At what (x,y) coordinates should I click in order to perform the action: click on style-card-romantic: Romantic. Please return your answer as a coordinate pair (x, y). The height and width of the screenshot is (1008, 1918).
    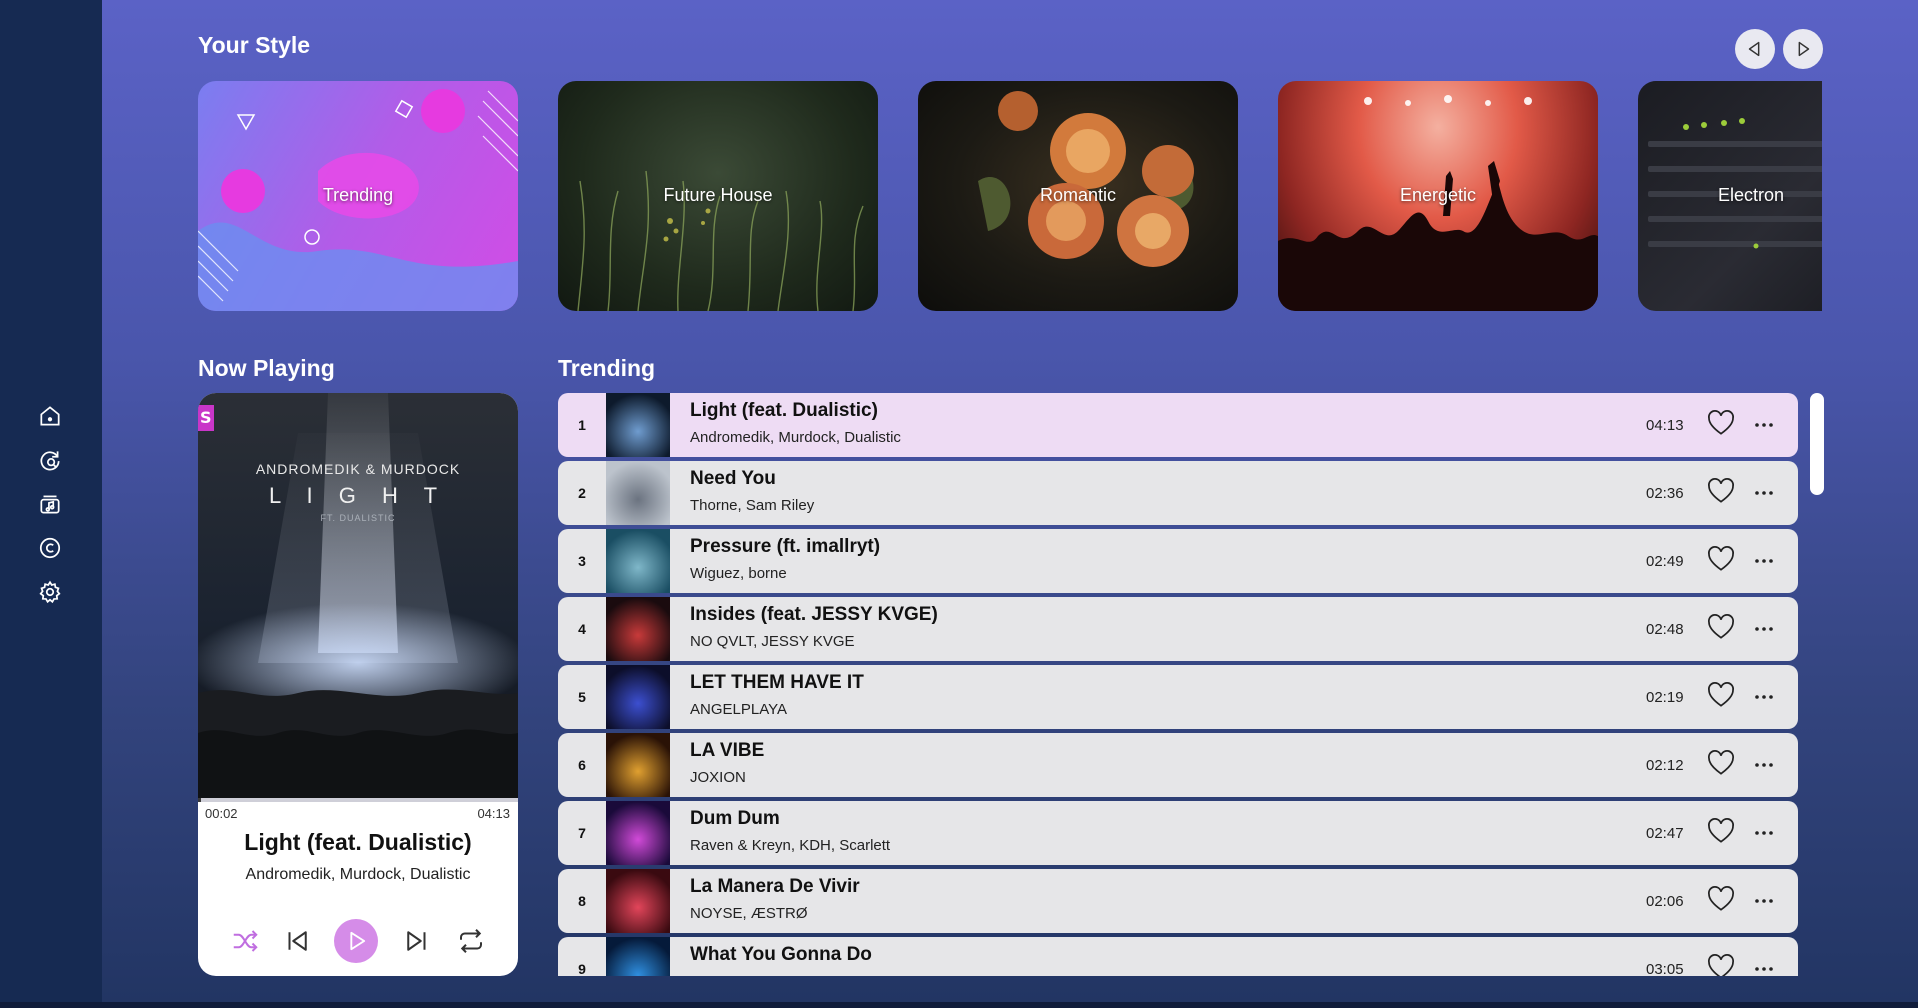
    Looking at the image, I should click on (1078, 196).